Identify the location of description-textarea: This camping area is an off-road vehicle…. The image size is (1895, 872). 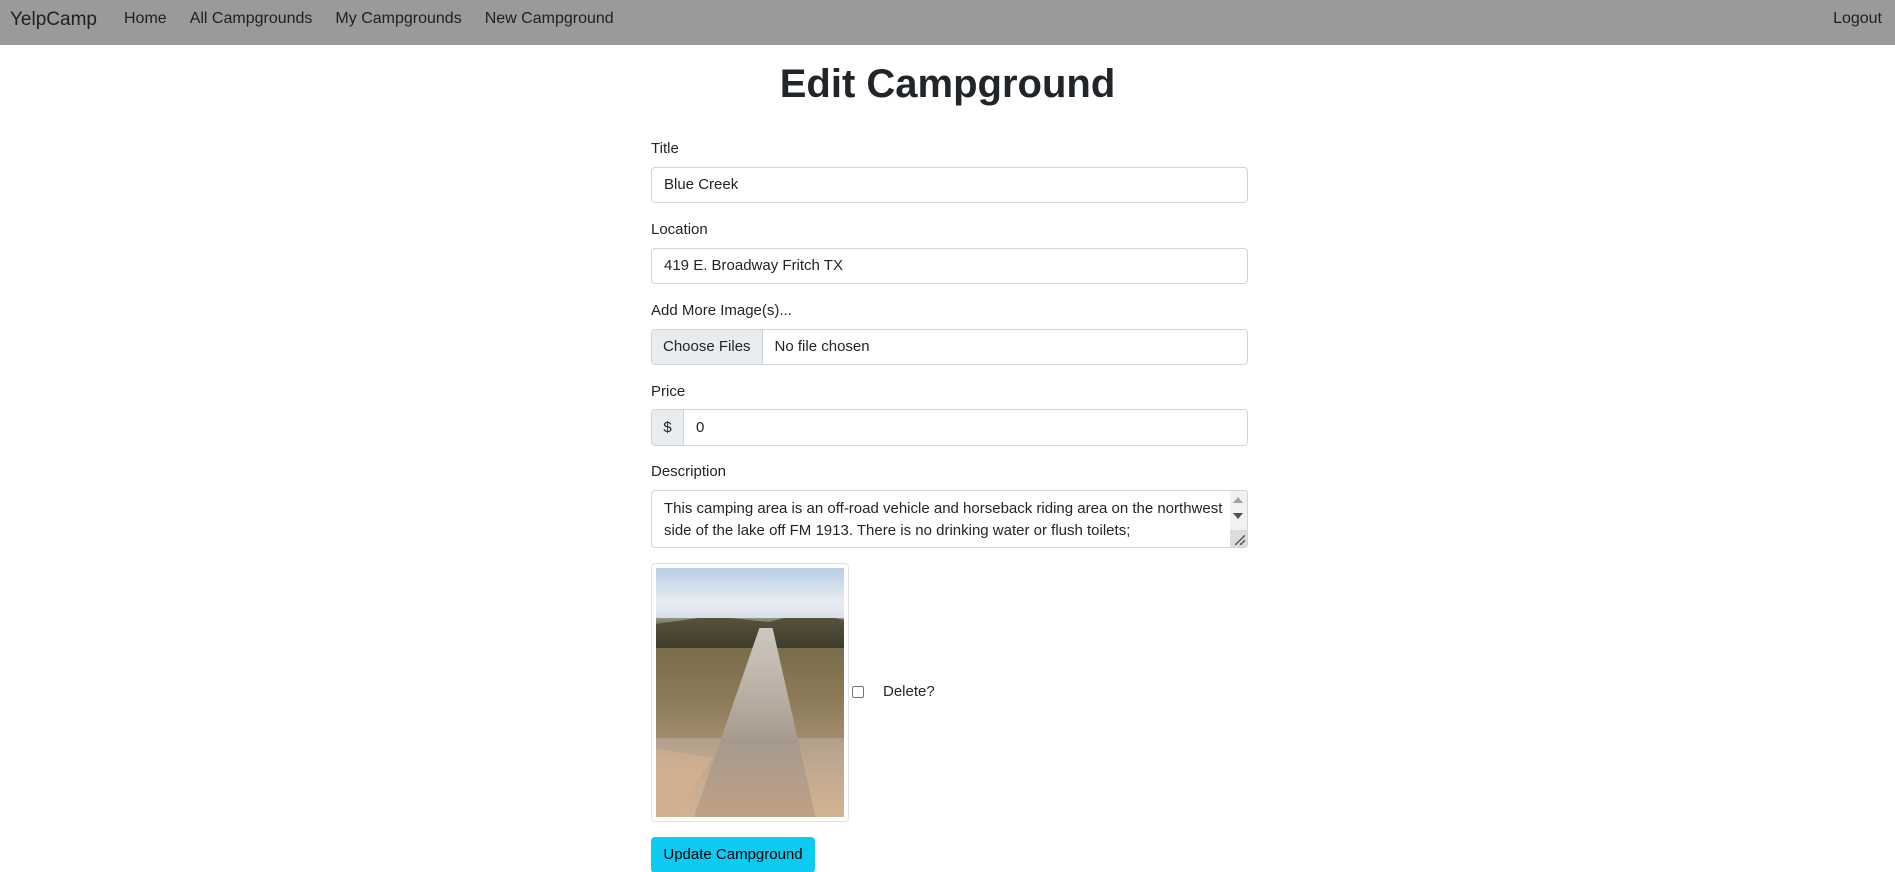
(949, 519).